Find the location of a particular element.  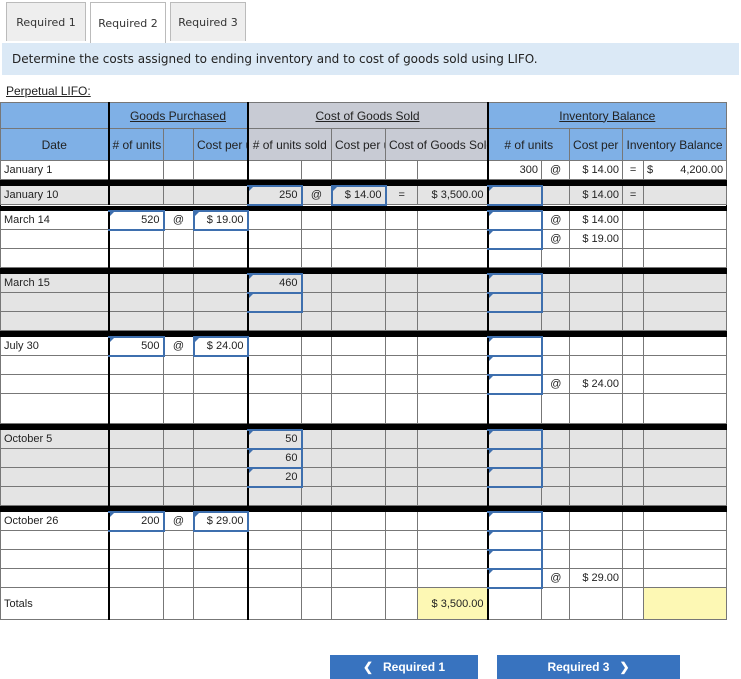

gp-cost-input: $ 29.00 is located at coordinates (220, 521).